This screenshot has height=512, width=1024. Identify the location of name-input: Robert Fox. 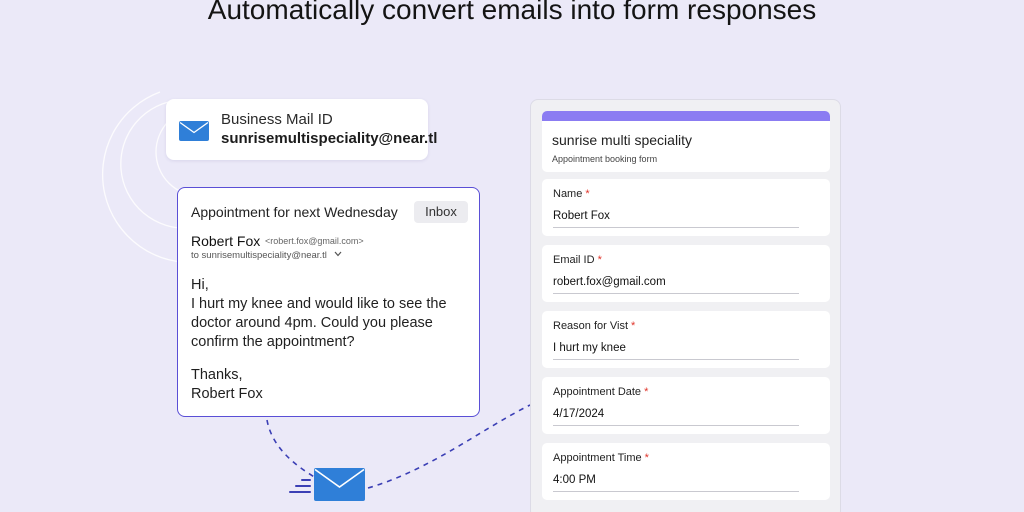
(581, 216).